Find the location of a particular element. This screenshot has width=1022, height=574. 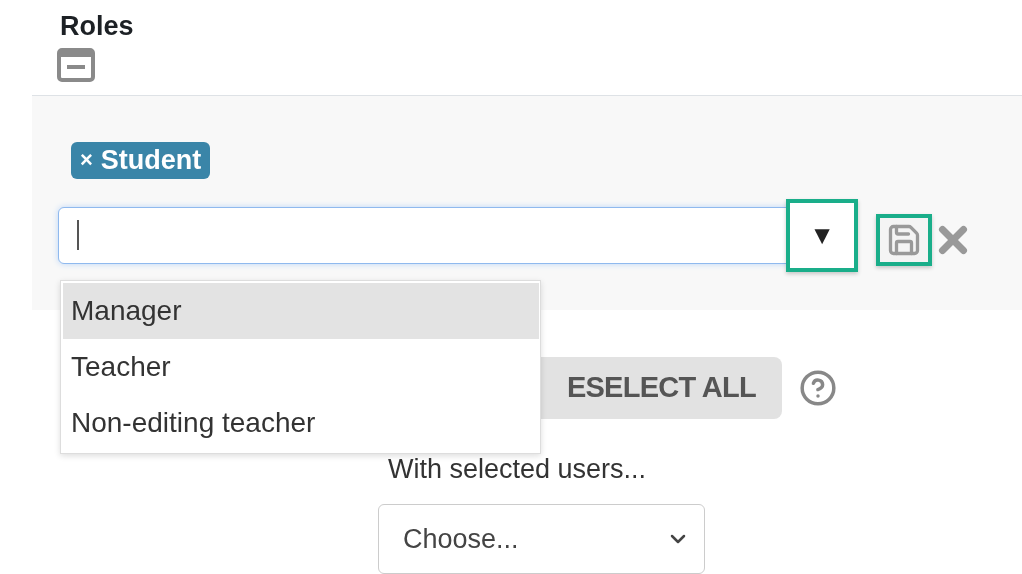

help-icon is located at coordinates (818, 387).